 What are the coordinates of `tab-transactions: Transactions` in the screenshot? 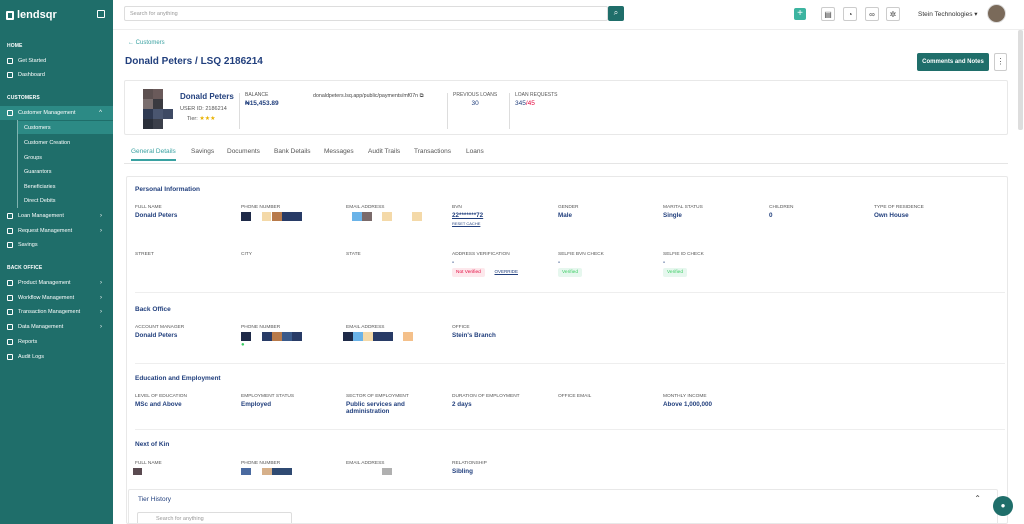 It's located at (432, 151).